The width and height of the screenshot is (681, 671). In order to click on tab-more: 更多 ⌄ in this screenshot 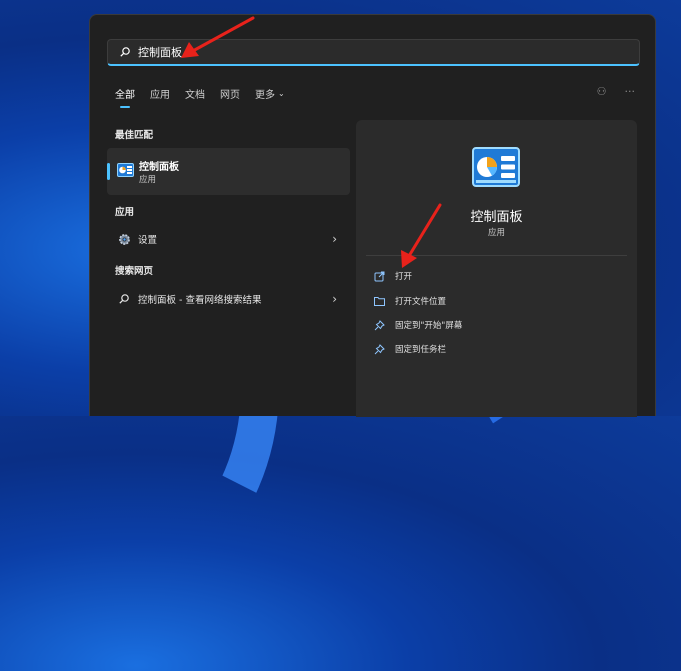, I will do `click(270, 93)`.